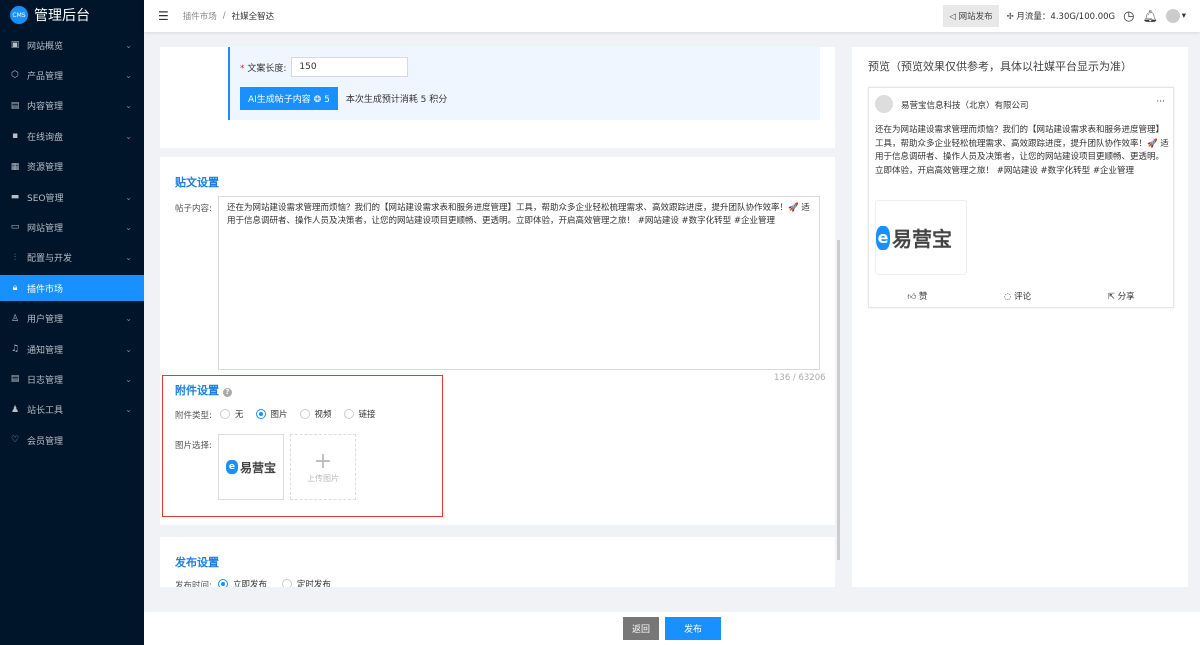 This screenshot has height=645, width=1200. Describe the element at coordinates (497, 562) in the screenshot. I see `publish-settings-panel: 发布设置 发布时间: 立即发布 定时发布` at that location.